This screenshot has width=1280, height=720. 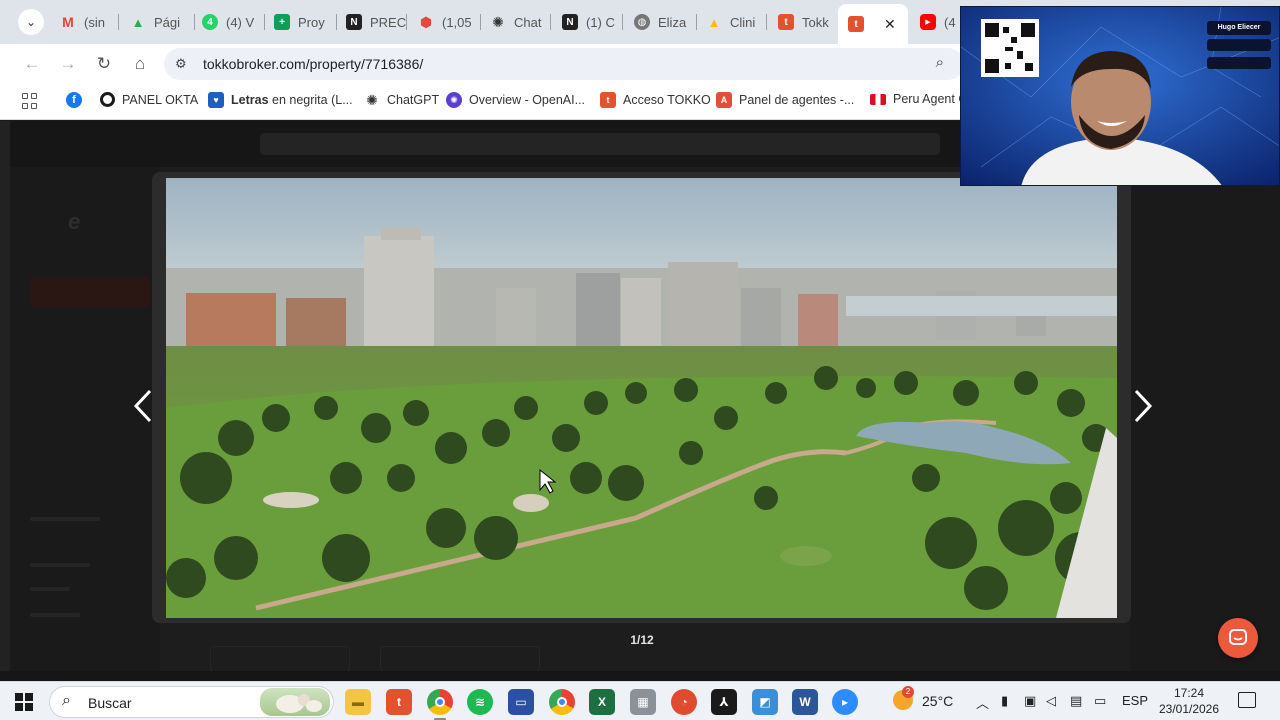 I want to click on url-text: tokkobroker.com/property/7716386/, so click(x=313, y=64).